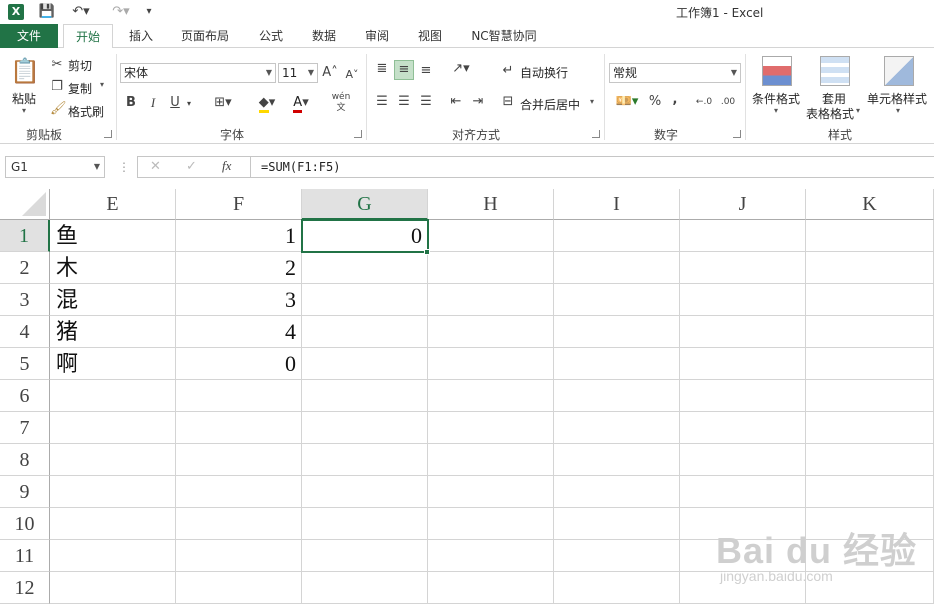 The width and height of the screenshot is (934, 608). Describe the element at coordinates (102, 84) in the screenshot. I see `copy-dropdown-icon: ▾` at that location.